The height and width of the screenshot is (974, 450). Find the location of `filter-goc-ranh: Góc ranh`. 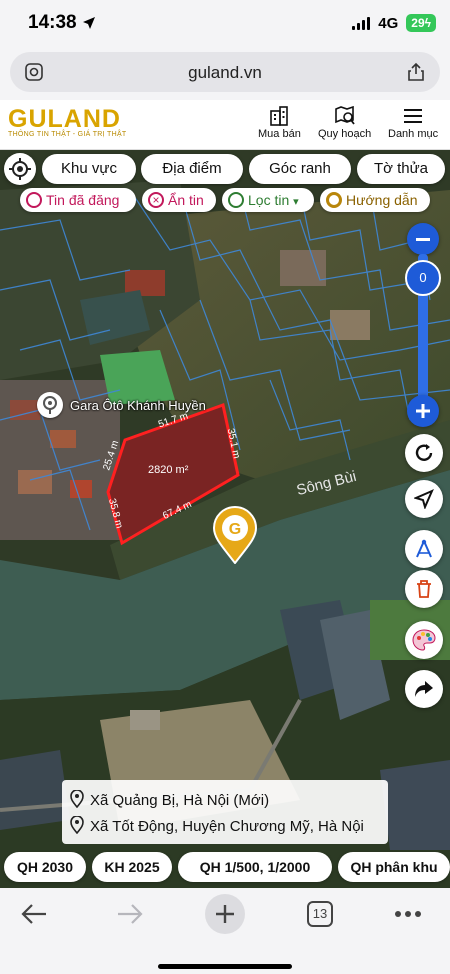

filter-goc-ranh: Góc ranh is located at coordinates (300, 169).